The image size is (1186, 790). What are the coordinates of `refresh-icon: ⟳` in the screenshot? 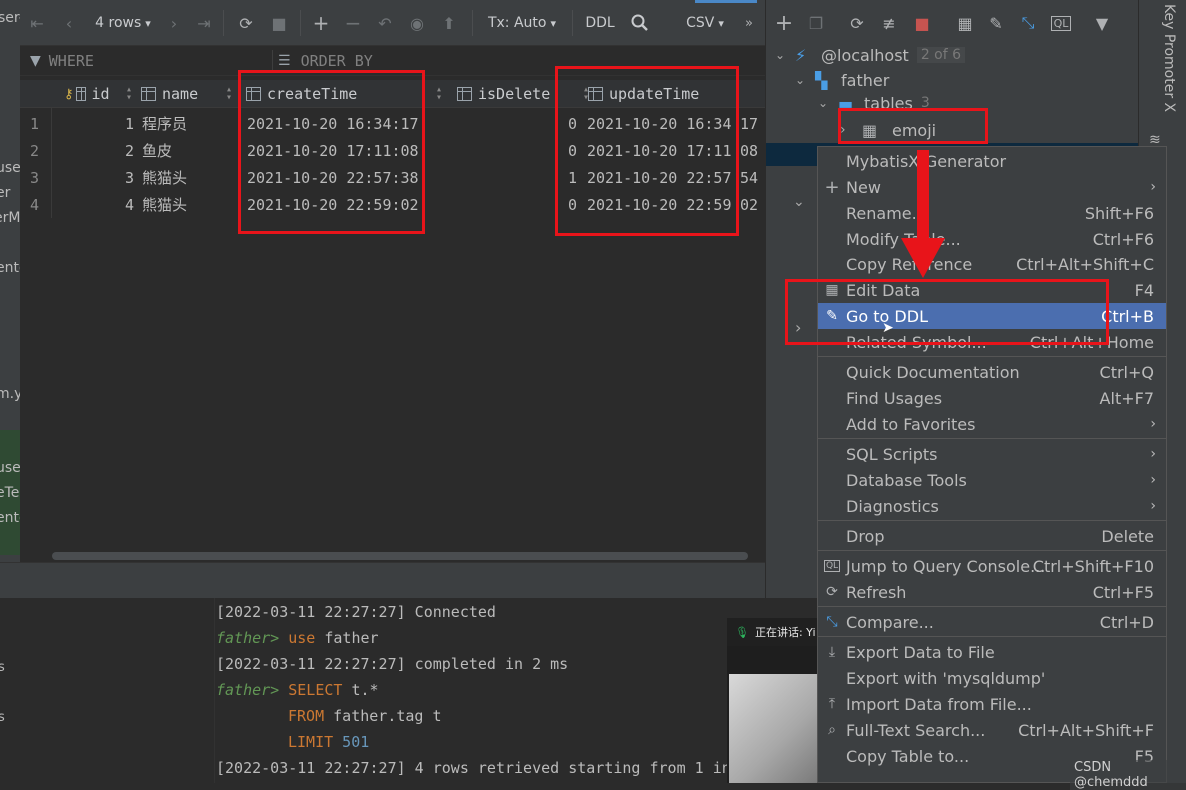 It's located at (857, 23).